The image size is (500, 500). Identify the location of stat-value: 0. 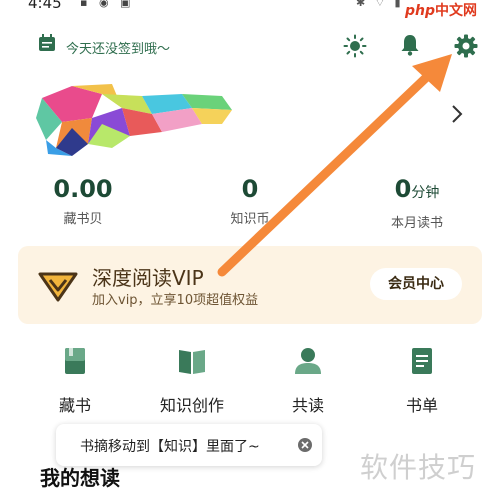
(250, 189).